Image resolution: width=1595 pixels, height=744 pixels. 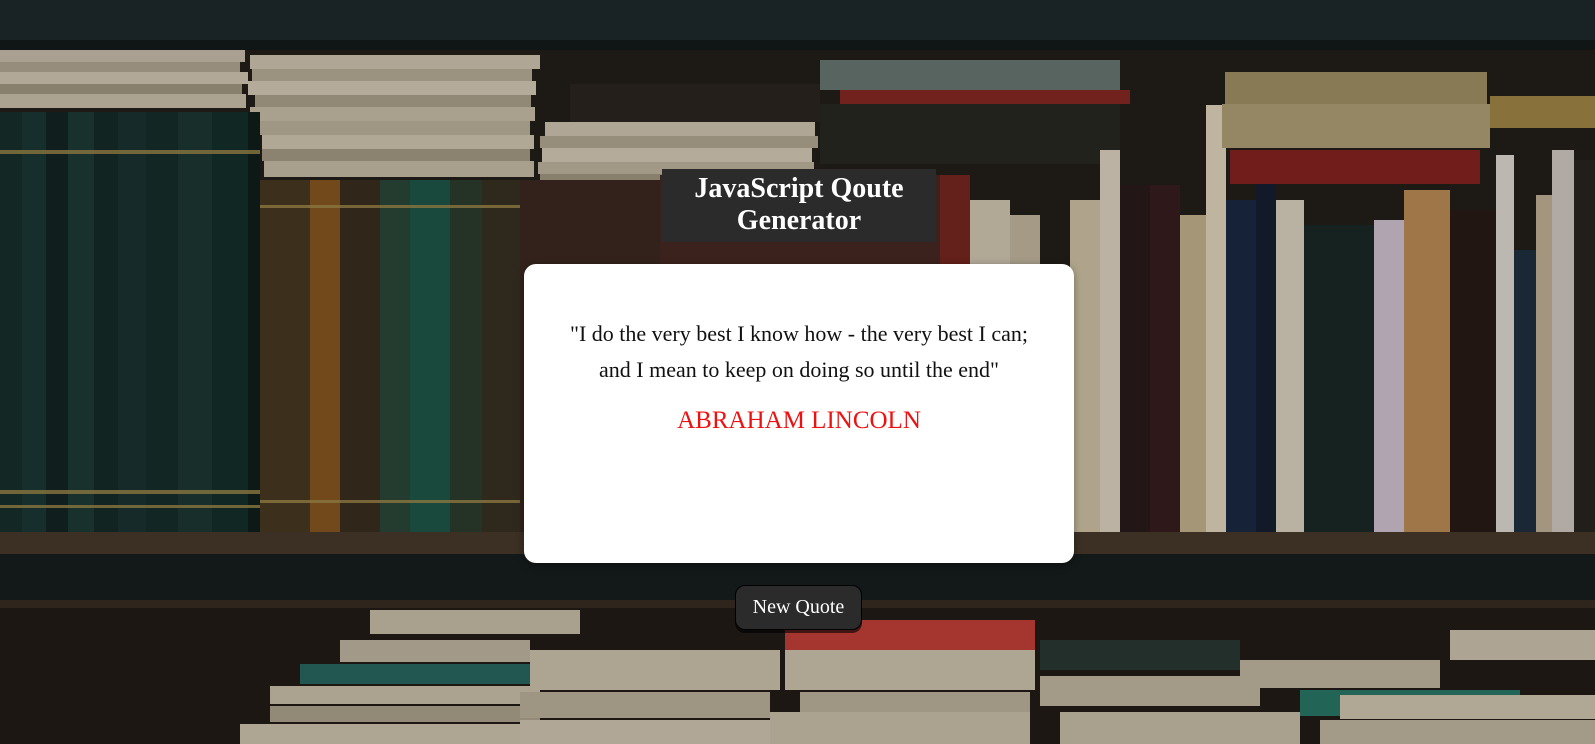 What do you see at coordinates (799, 420) in the screenshot?
I see `quote-author: ABRAHAM LINCOLN` at bounding box center [799, 420].